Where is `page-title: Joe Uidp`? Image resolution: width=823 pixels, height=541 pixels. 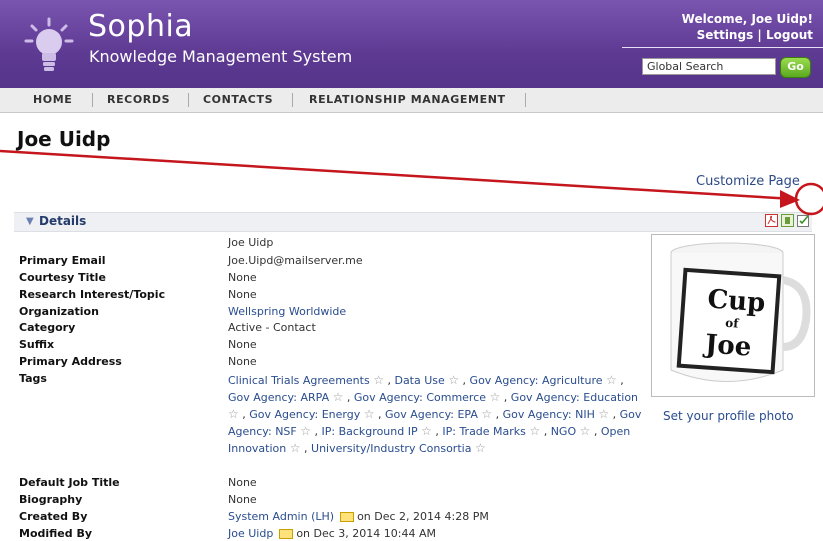 page-title: Joe Uidp is located at coordinates (64, 139).